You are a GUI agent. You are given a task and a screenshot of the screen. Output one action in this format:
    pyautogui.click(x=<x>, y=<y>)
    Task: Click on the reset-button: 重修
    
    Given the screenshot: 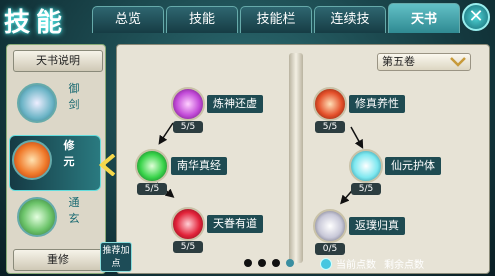 What is the action you would take?
    pyautogui.click(x=58, y=260)
    